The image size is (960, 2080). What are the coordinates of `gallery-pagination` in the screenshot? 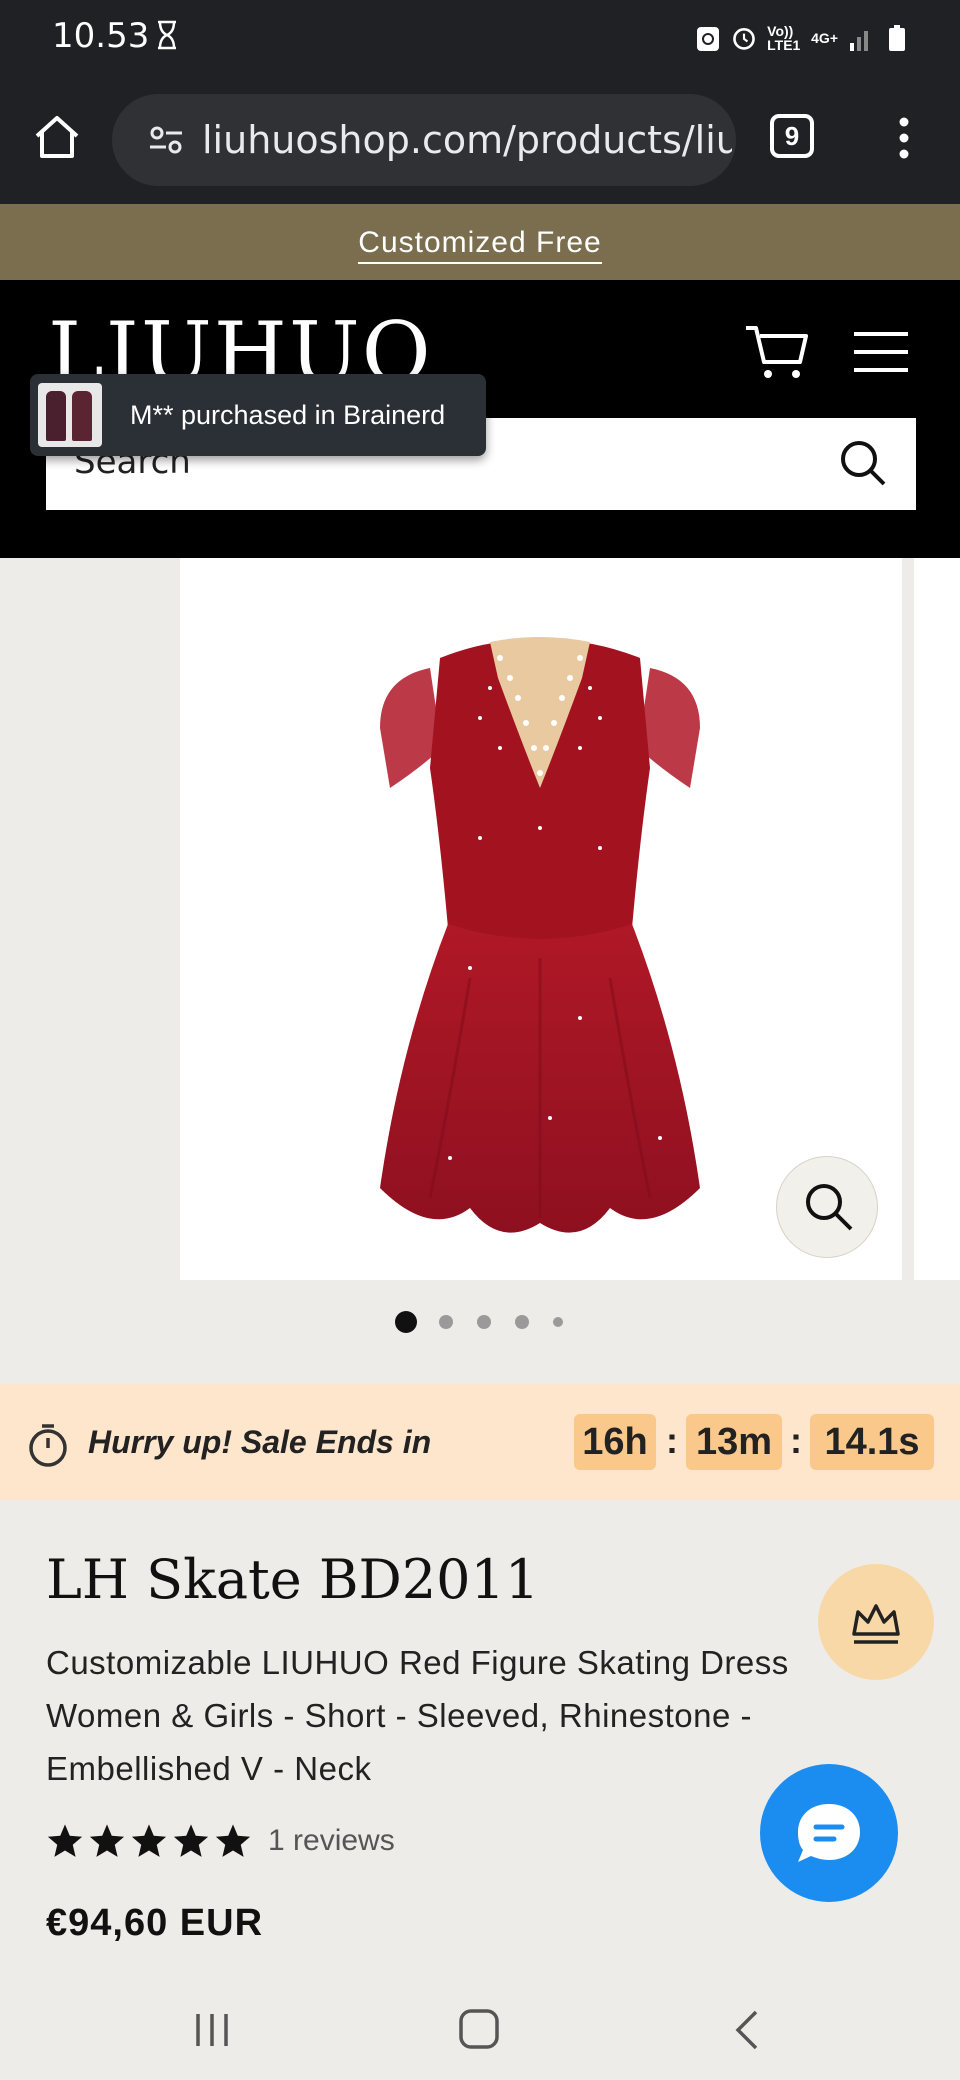 It's located at (480, 1322).